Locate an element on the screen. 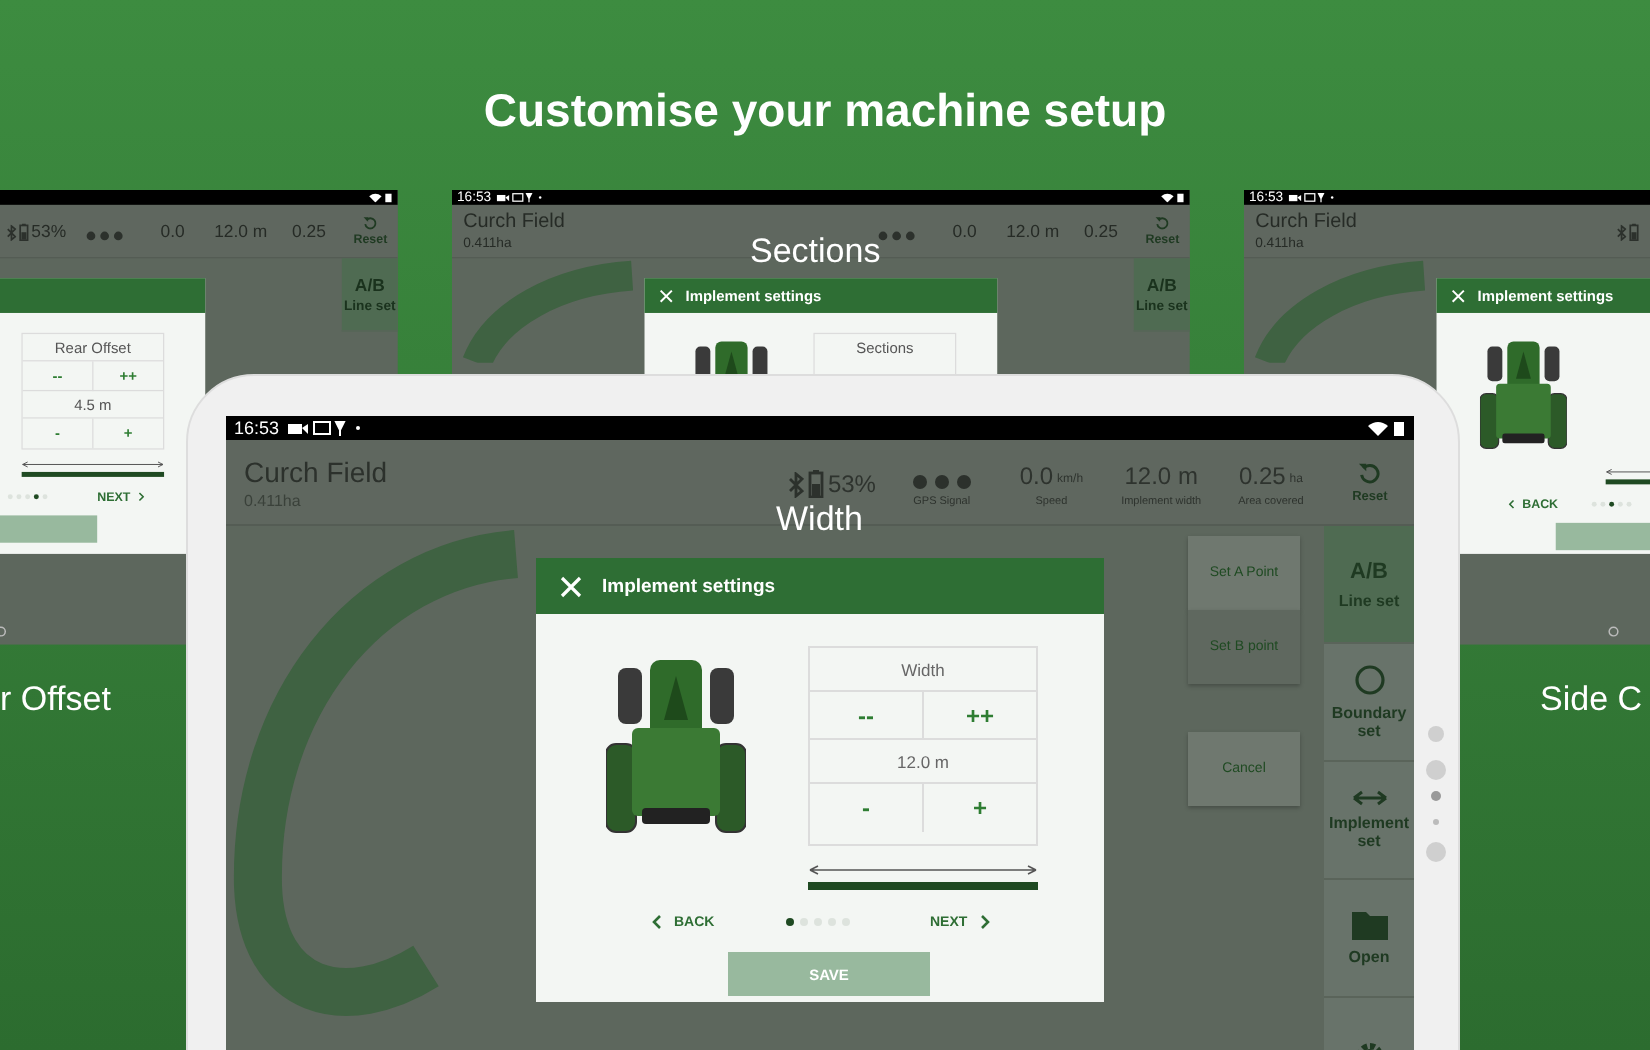 This screenshot has width=1650, height=1050. screen-caption: r Offset is located at coordinates (55, 699).